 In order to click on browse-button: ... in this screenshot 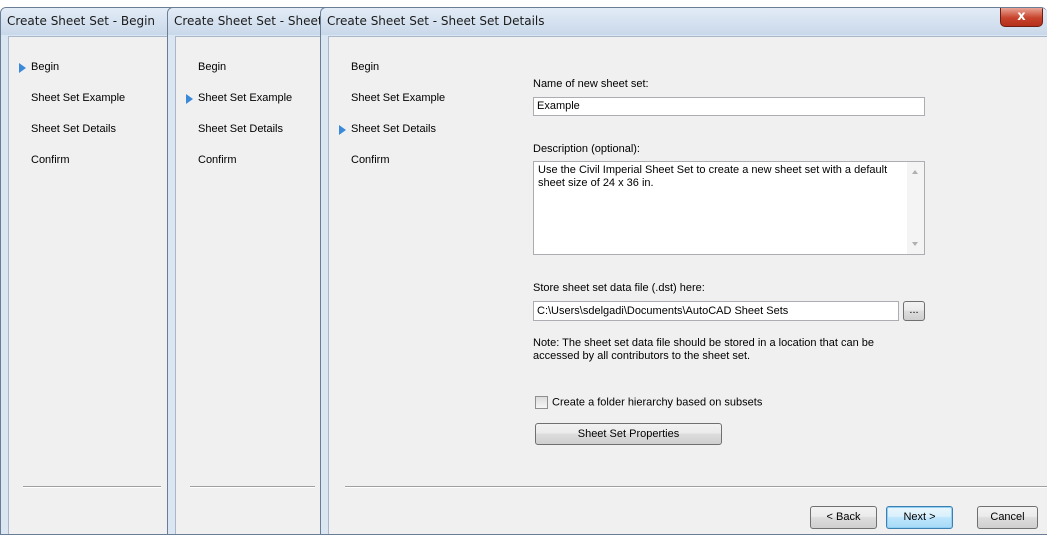, I will do `click(914, 311)`.